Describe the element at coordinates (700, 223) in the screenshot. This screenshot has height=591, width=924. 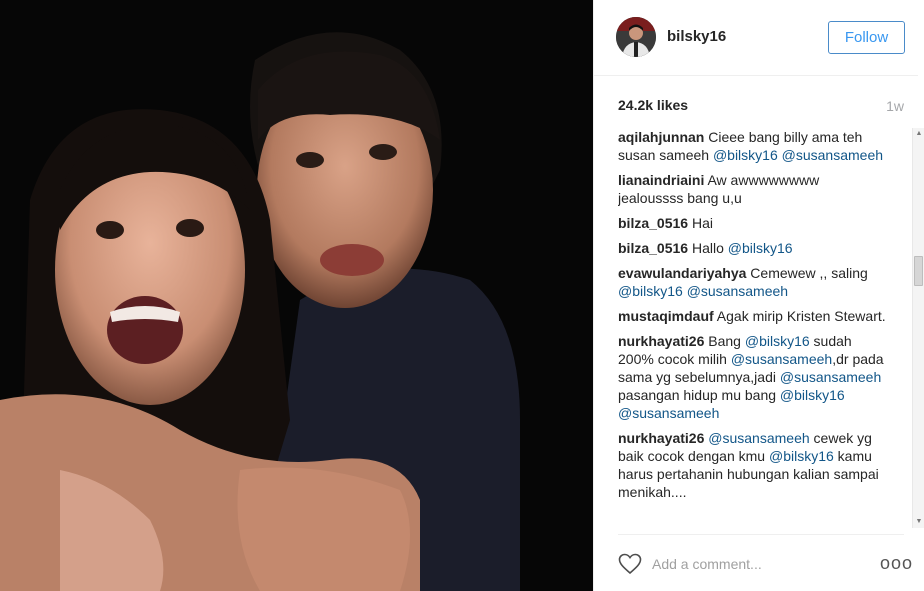
I see `comment-text: Hai` at that location.